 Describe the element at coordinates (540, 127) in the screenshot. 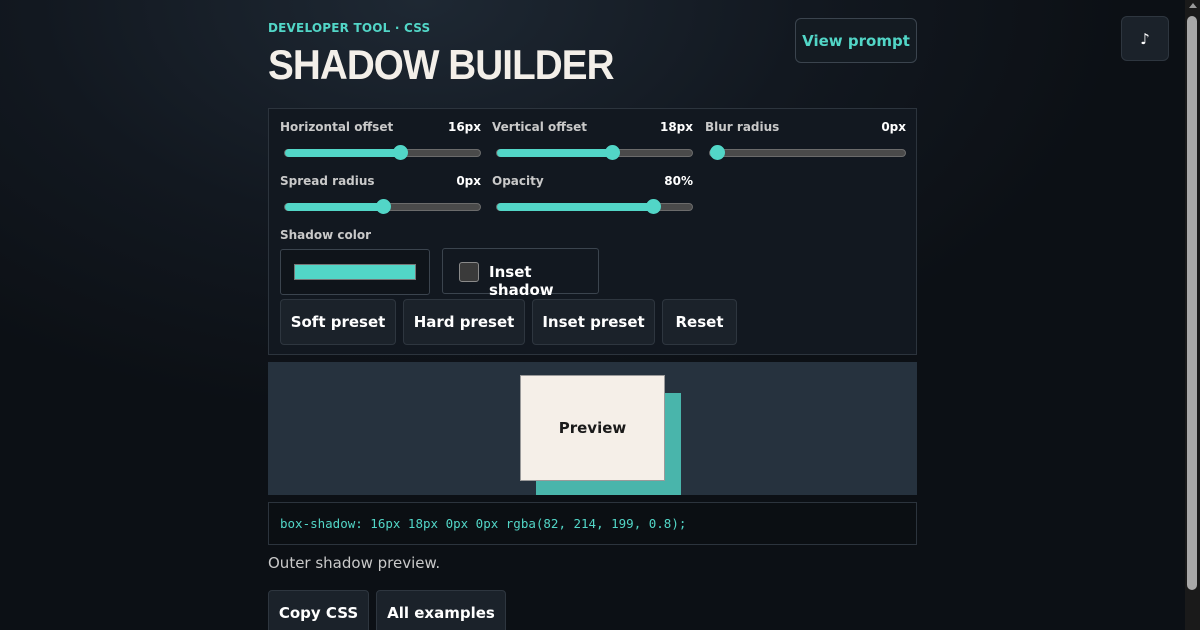

I see `slider-label: Vertical offset` at that location.